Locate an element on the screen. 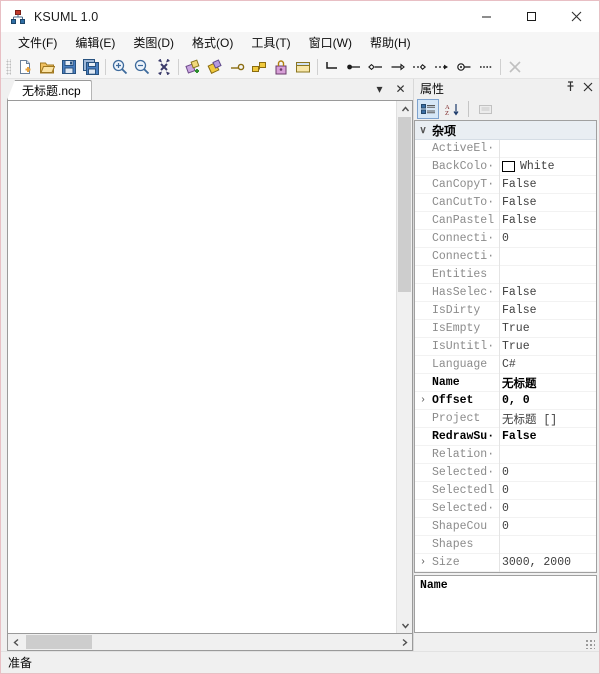 This screenshot has width=600, height=674. note-icon is located at coordinates (303, 67).